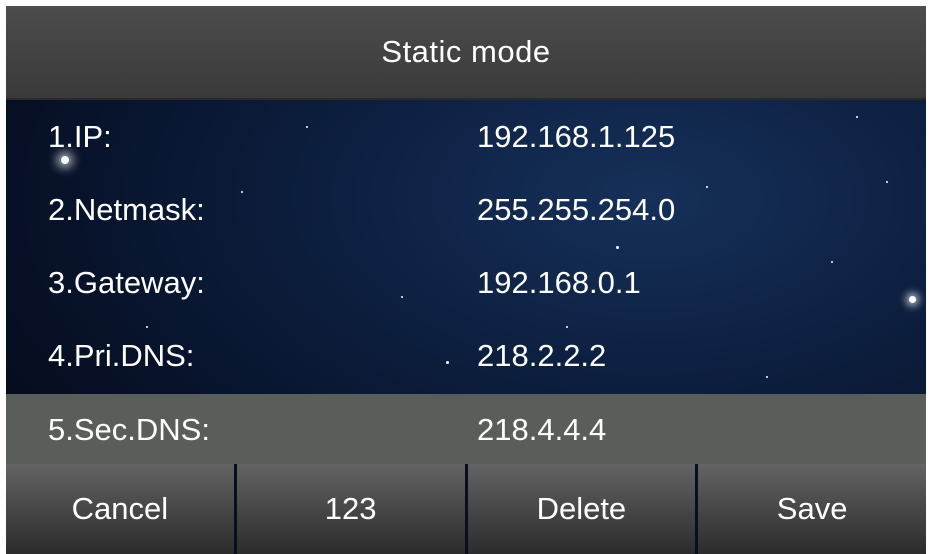  Describe the element at coordinates (80, 136) in the screenshot. I see `field-label: 1.IP:` at that location.